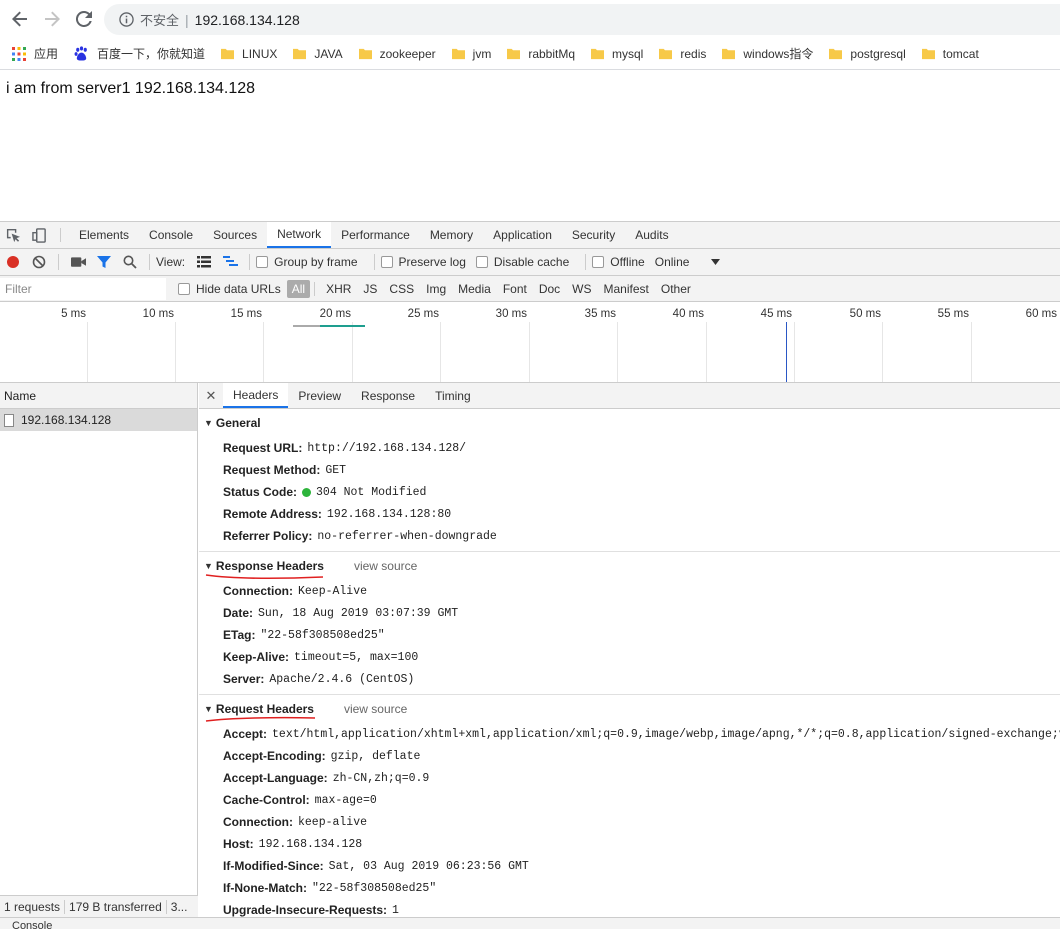  What do you see at coordinates (338, 289) in the screenshot?
I see `filter-type-xhr: XHR` at bounding box center [338, 289].